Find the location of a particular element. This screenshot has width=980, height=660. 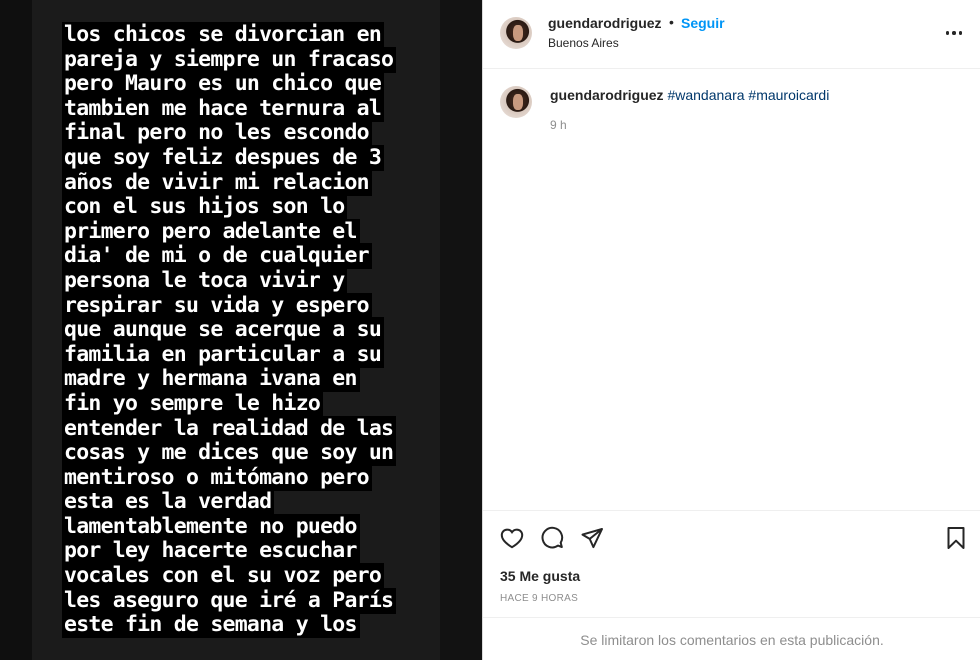

story-text-line: entender la realidad de las is located at coordinates (252, 428).